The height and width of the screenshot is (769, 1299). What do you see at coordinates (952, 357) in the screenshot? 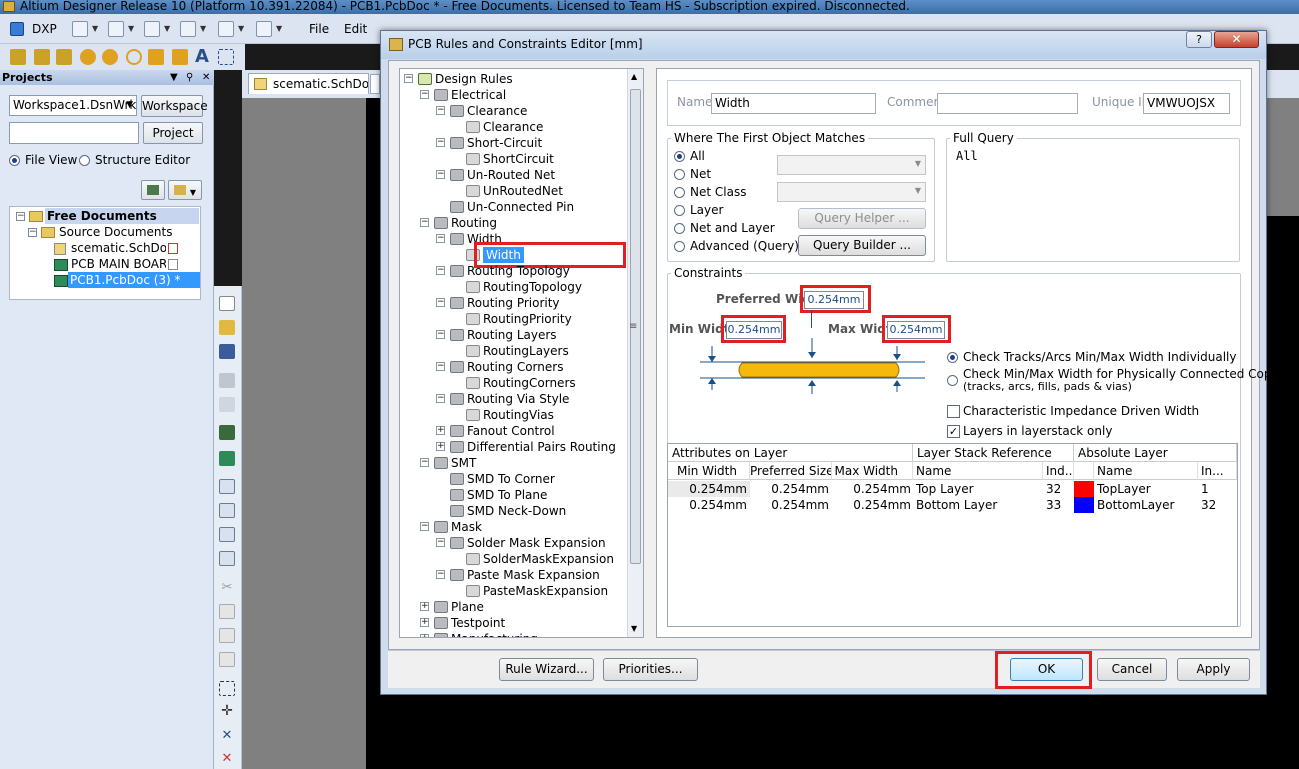
I see `check-individually-radio` at bounding box center [952, 357].